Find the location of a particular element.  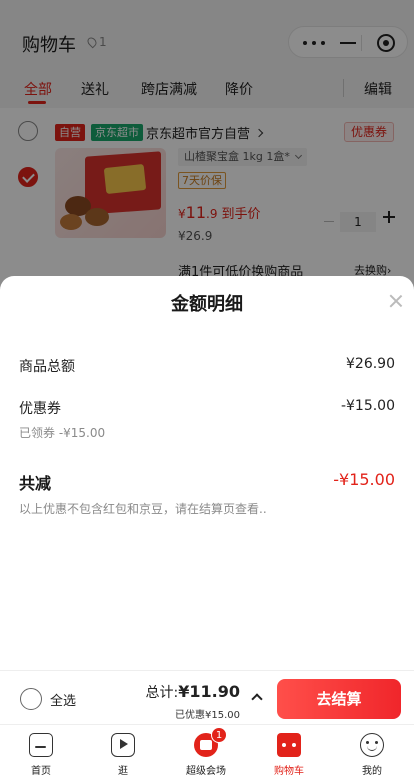

select-all-label: 全选 is located at coordinates (63, 699).